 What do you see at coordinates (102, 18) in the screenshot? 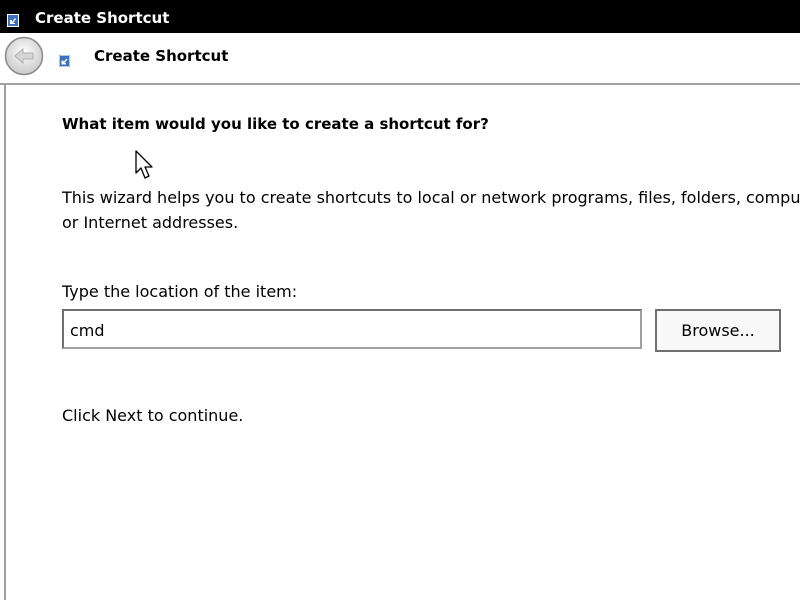
I see `window-title: Create Shortcut` at bounding box center [102, 18].